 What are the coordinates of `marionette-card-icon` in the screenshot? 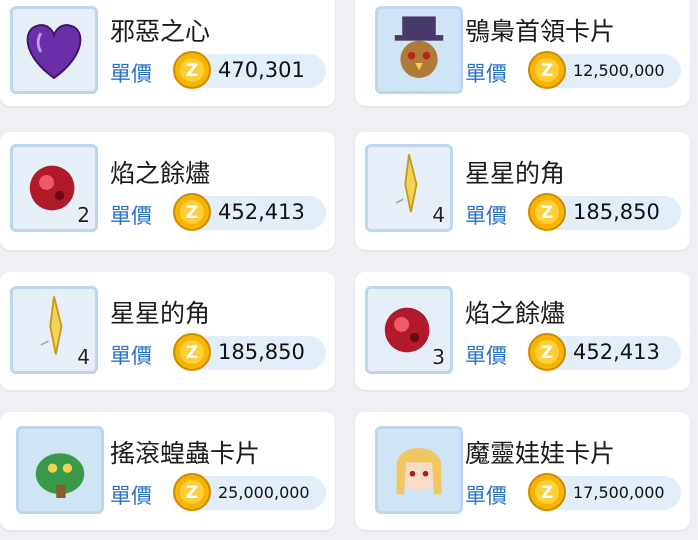 It's located at (419, 470).